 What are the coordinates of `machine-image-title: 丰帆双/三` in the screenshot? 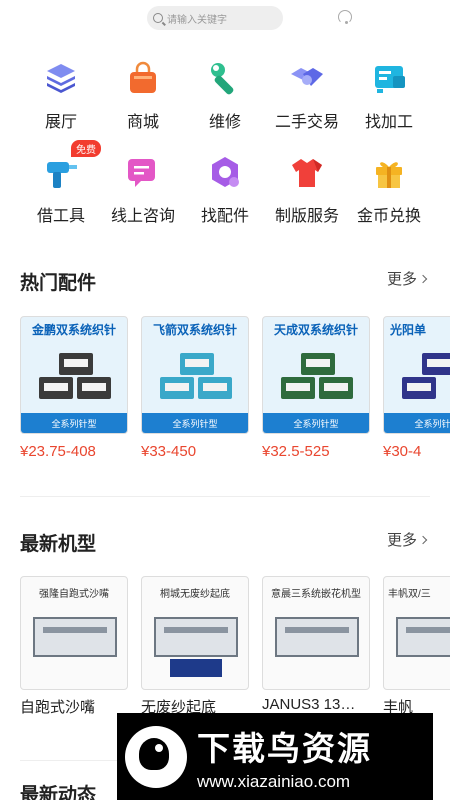 It's located at (409, 594).